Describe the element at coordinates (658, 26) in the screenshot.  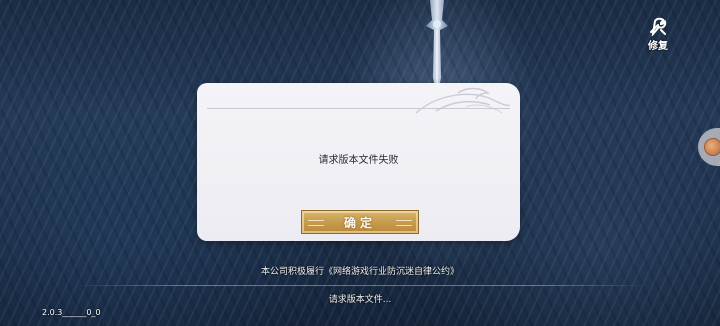
I see `repair-icon` at that location.